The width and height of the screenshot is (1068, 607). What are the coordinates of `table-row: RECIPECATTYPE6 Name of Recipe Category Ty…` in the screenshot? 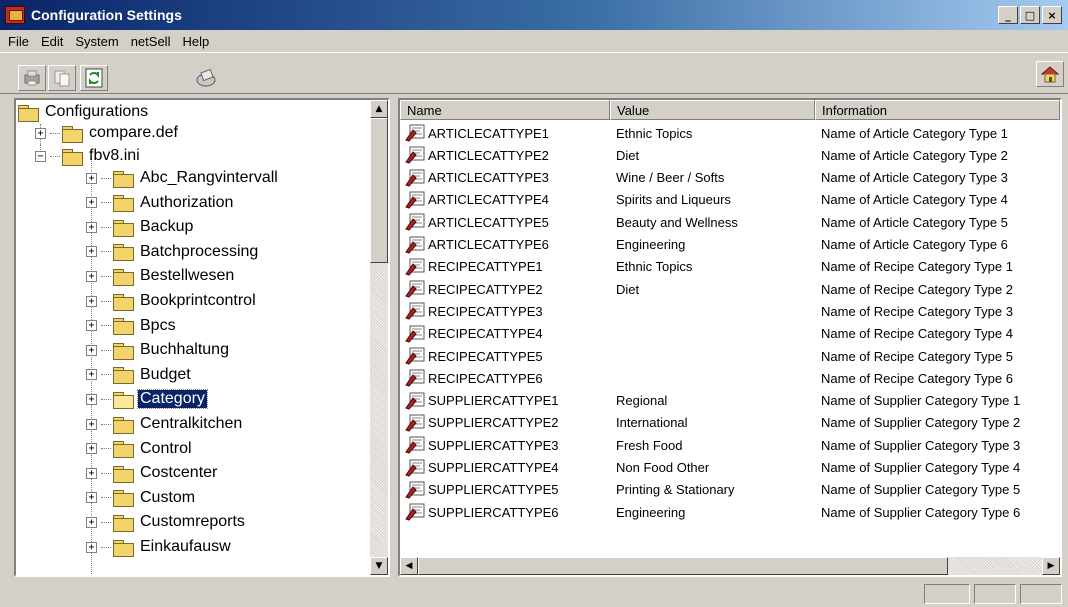 It's located at (730, 378).